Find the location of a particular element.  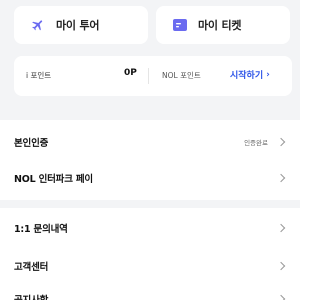

menu-item-nol-pay: NOL 인터파크 페이 is located at coordinates (150, 178).